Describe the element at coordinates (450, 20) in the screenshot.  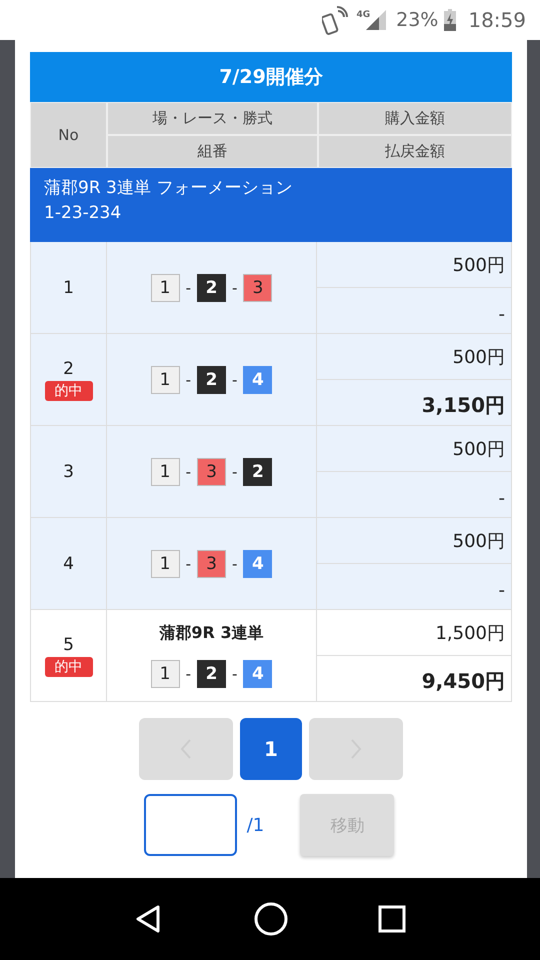
I see `battery-charging-icon` at that location.